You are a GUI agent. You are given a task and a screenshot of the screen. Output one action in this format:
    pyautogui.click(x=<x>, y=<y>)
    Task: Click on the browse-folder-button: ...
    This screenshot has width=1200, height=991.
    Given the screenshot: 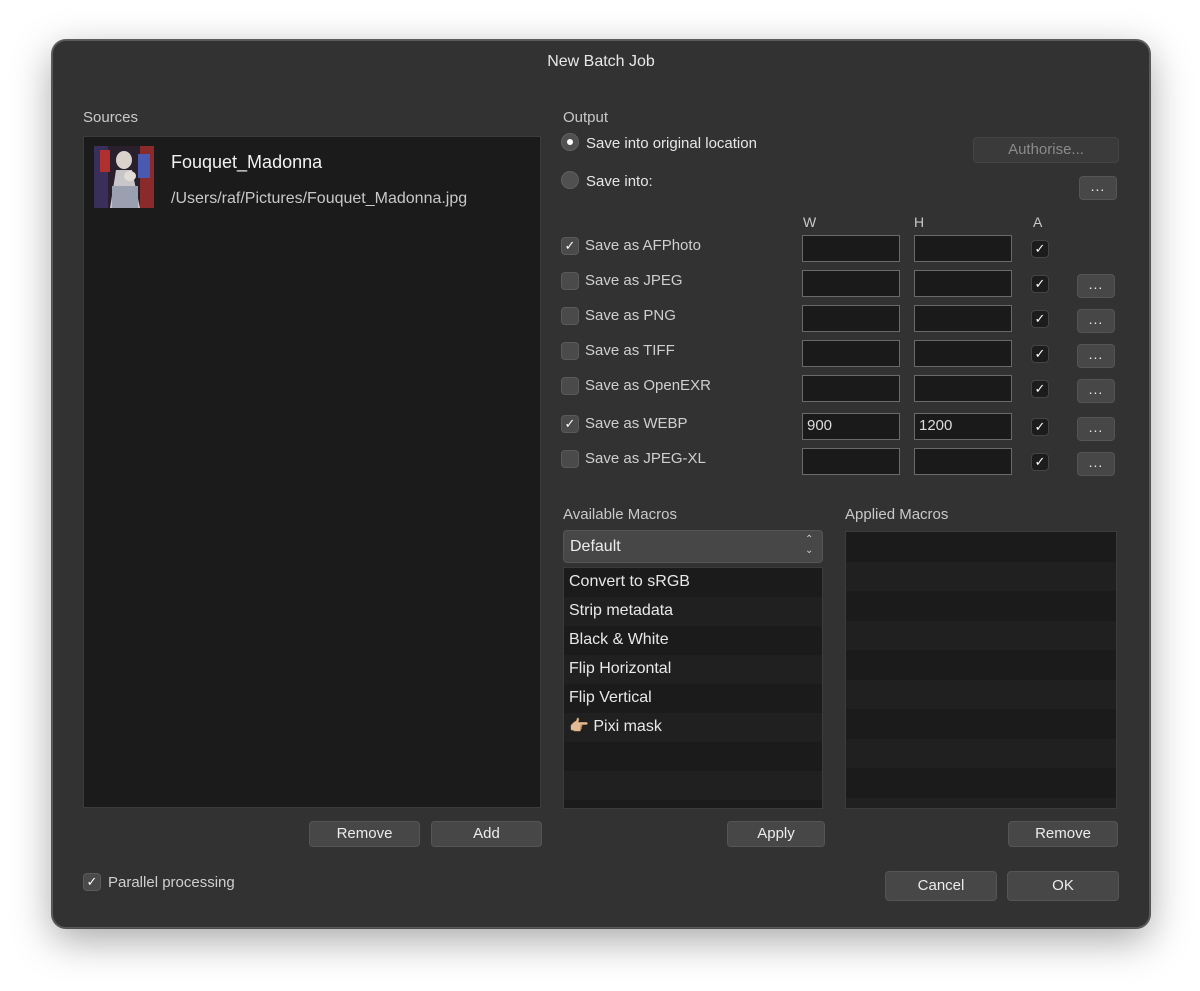 What is the action you would take?
    pyautogui.click(x=1098, y=188)
    